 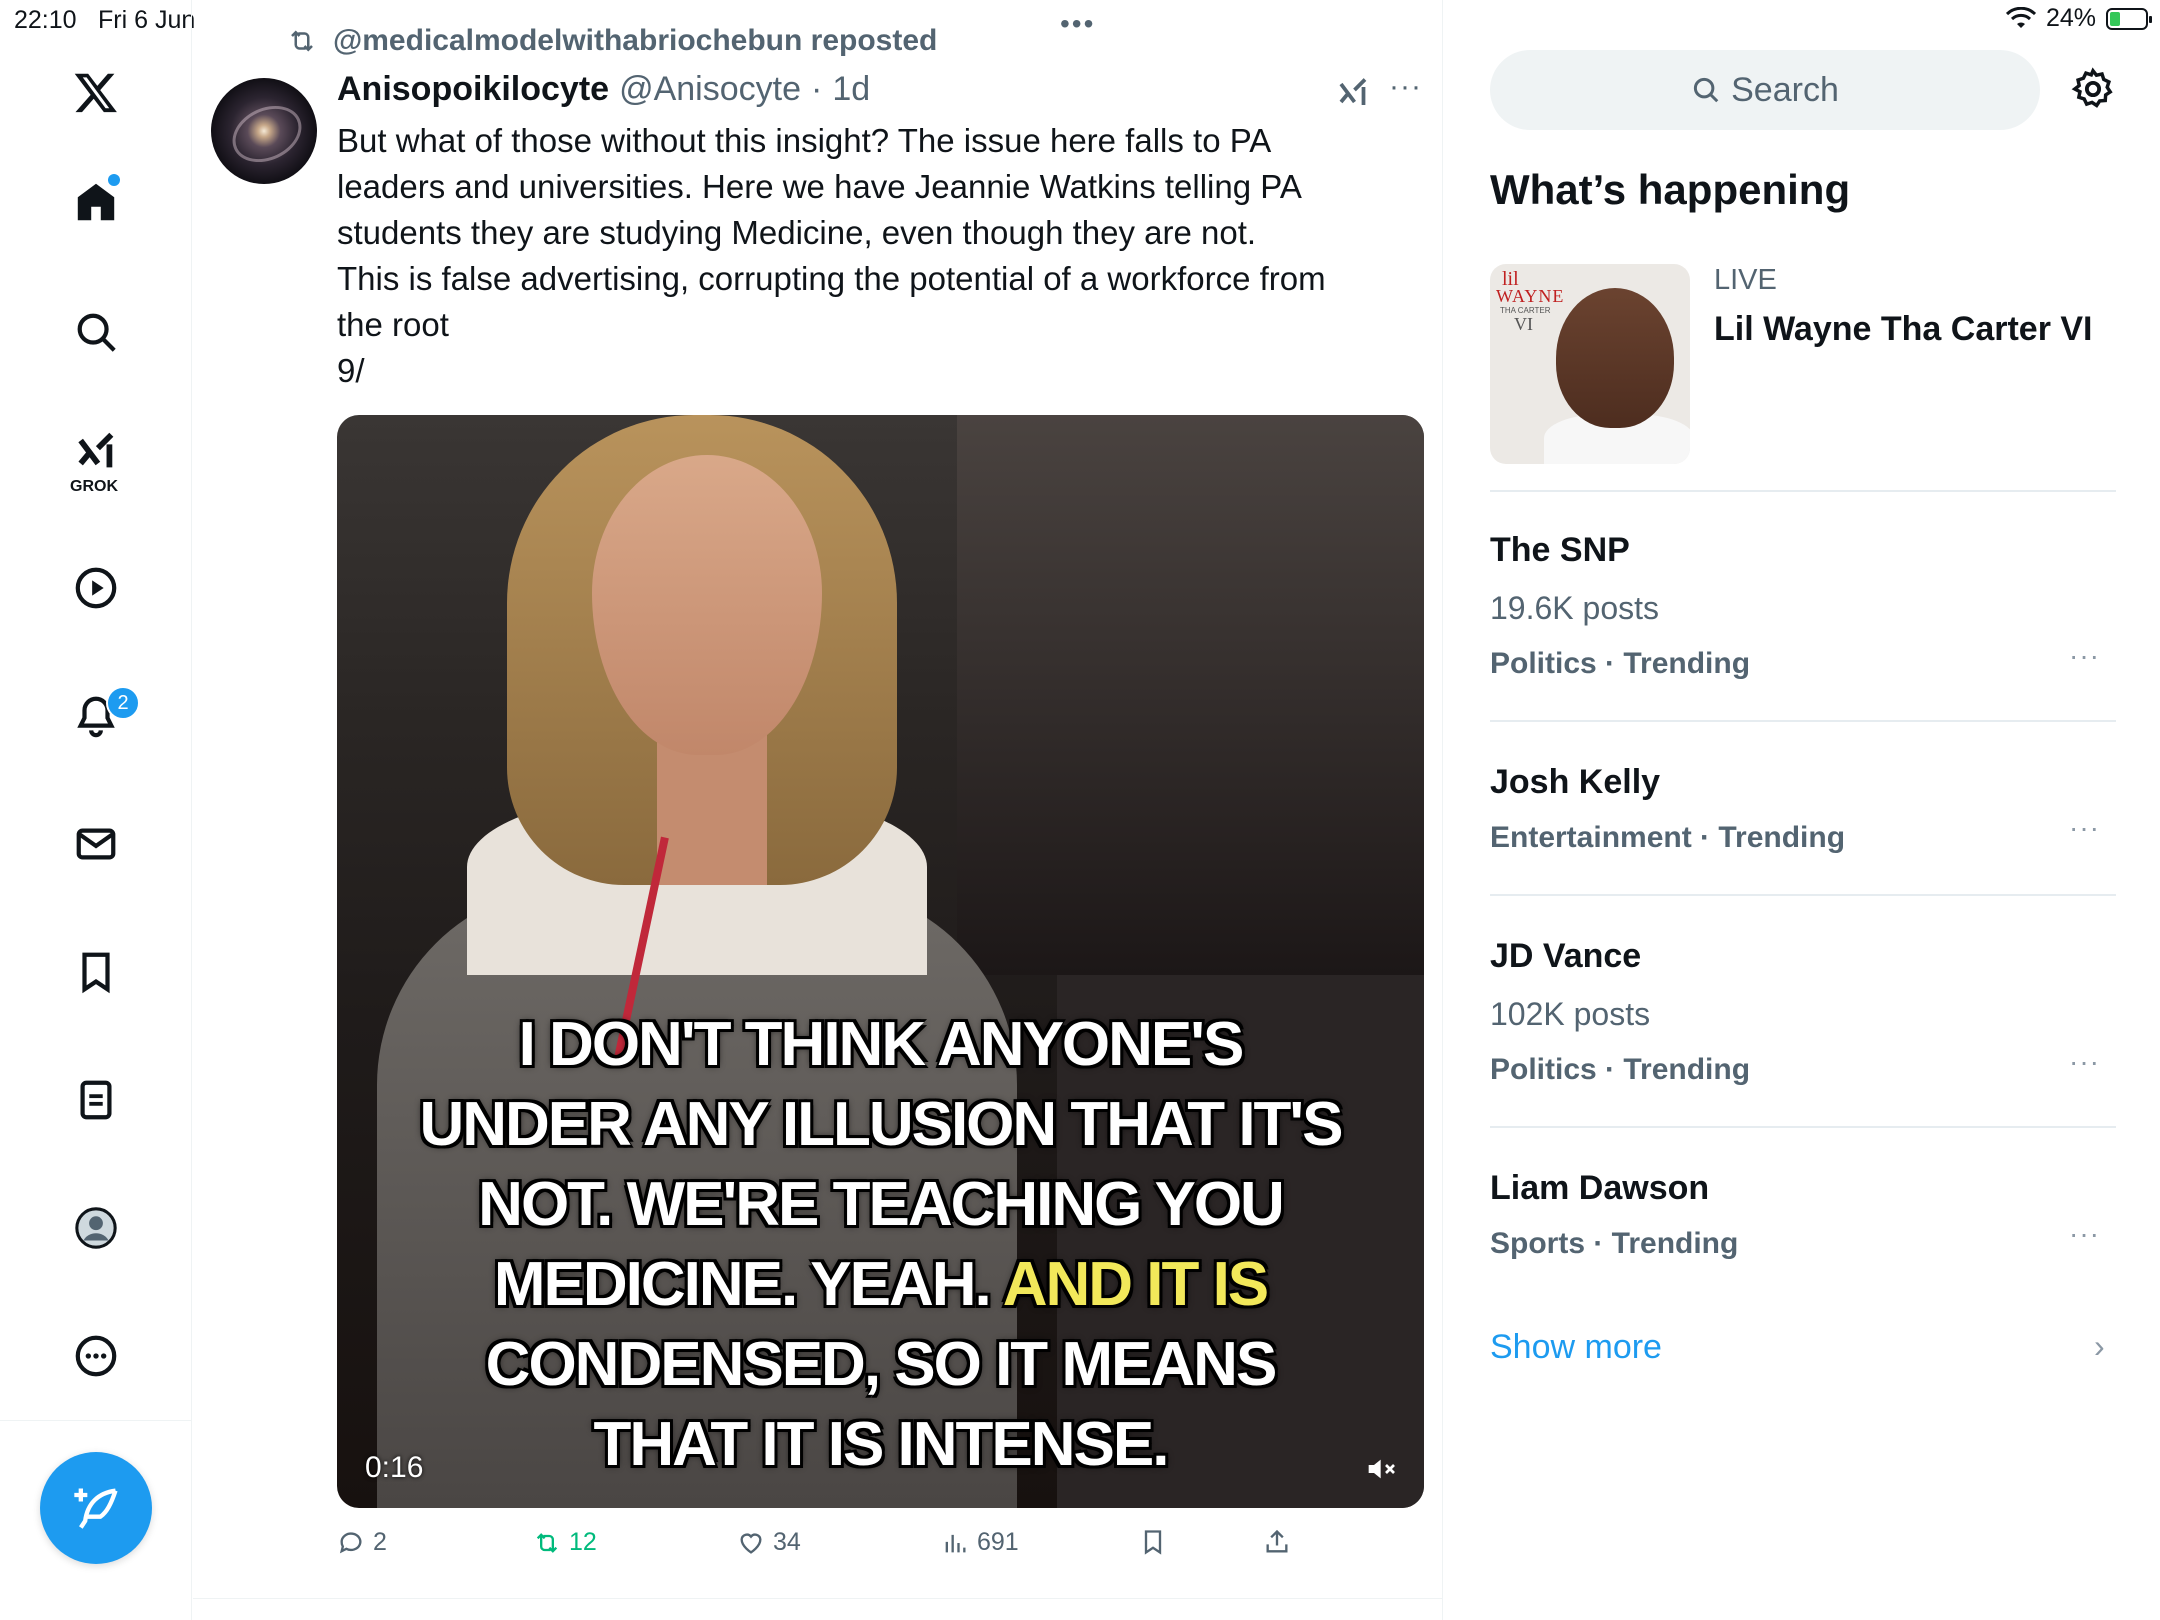 What do you see at coordinates (2070, 18) in the screenshot?
I see `battery-percent: 24%` at bounding box center [2070, 18].